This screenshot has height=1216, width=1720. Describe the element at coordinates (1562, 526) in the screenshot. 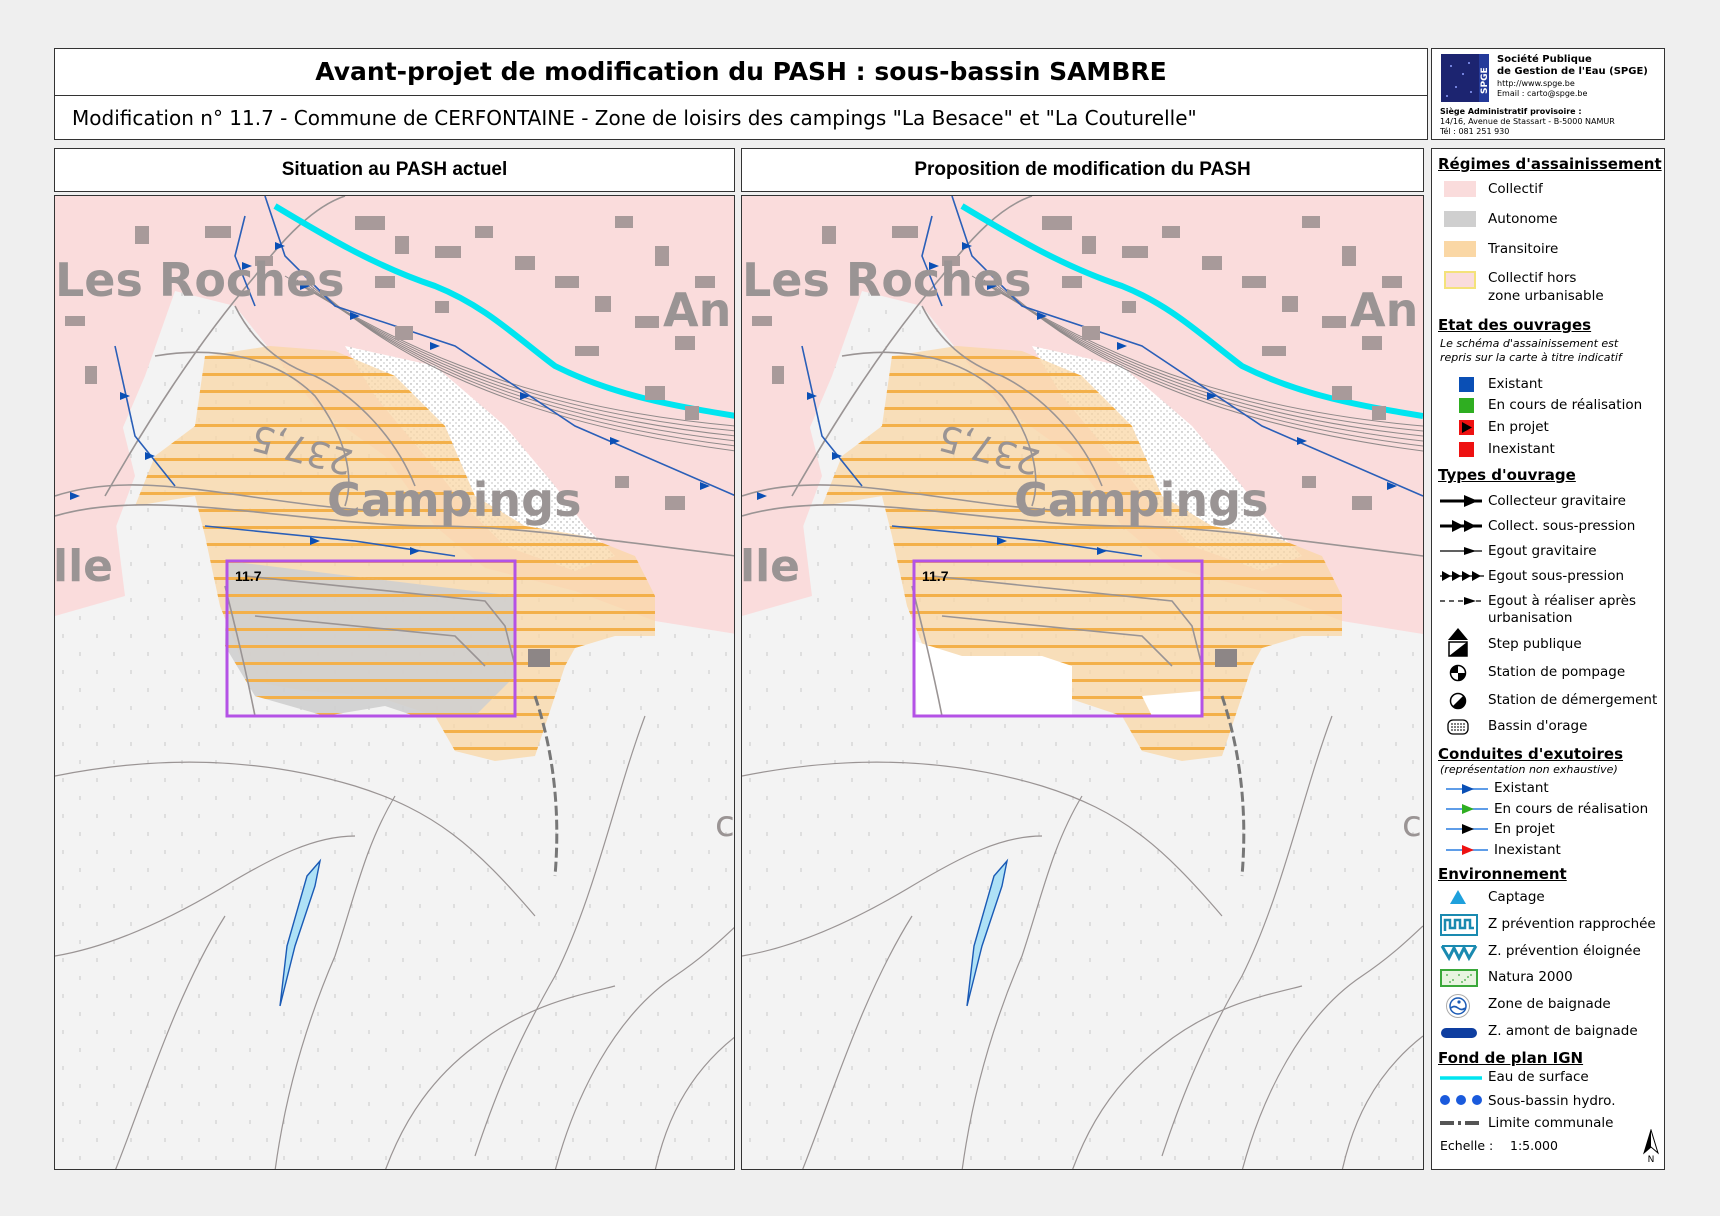

I see `legend-item-collect-sous-pression: Collect. sous-pression` at that location.